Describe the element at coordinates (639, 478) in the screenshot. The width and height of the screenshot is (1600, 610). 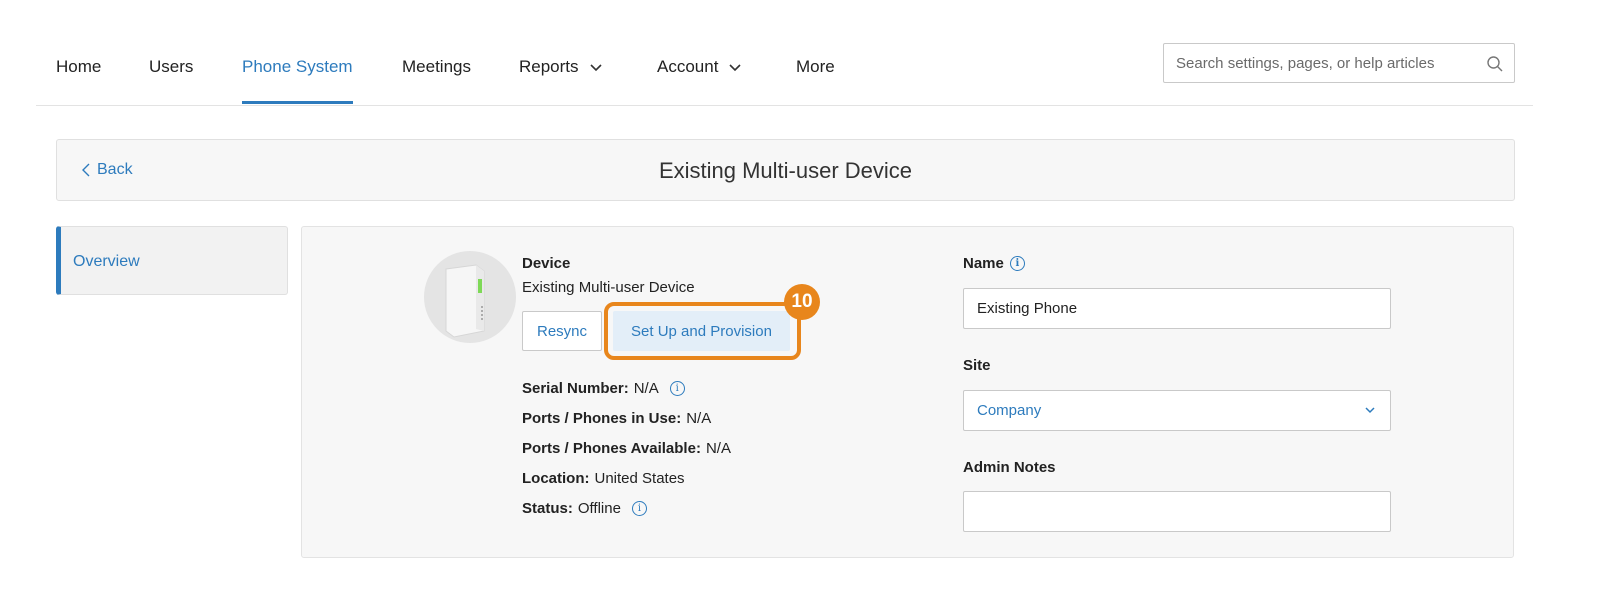
I see `location-value: United States` at that location.